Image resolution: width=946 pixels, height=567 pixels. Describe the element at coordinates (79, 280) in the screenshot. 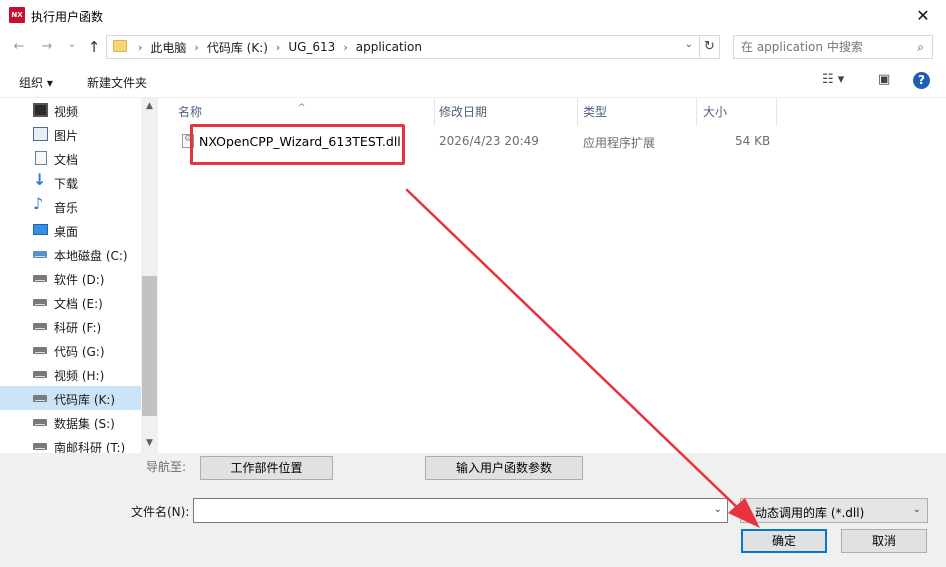

I see `sidebar-item-label: 软件 (D:)` at that location.